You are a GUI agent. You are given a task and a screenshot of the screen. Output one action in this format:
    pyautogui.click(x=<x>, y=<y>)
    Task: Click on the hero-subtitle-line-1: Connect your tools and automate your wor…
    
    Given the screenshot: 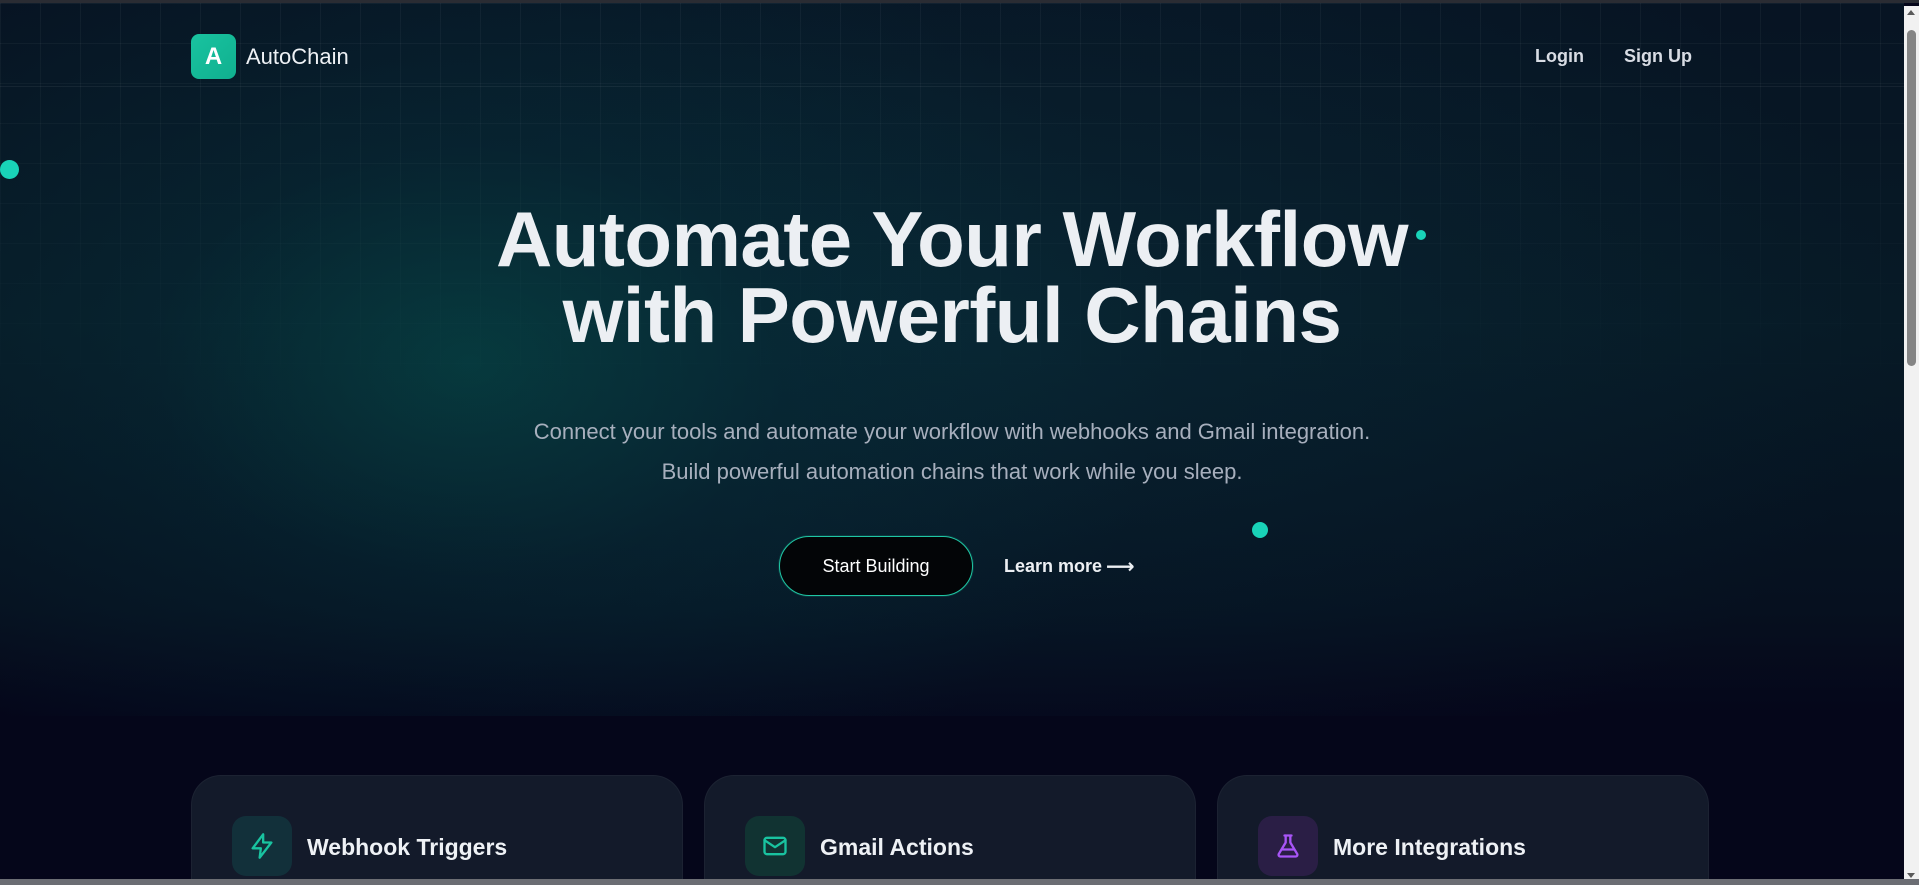 What is the action you would take?
    pyautogui.click(x=952, y=431)
    